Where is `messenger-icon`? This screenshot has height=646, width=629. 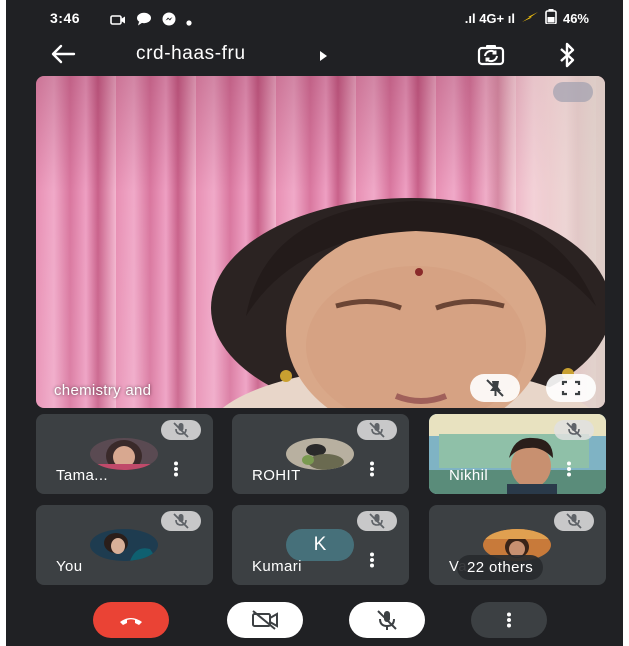 messenger-icon is located at coordinates (169, 21).